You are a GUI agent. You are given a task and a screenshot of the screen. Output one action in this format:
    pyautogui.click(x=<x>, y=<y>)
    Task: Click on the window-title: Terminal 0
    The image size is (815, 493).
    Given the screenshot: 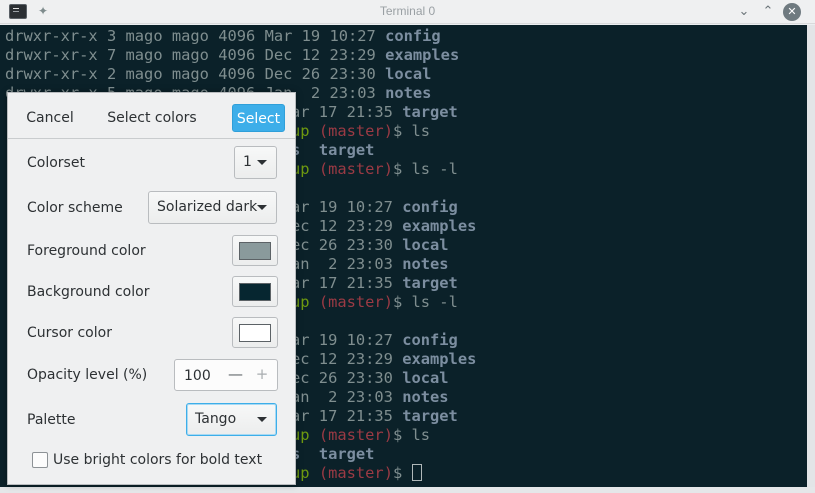 What is the action you would take?
    pyautogui.click(x=407, y=11)
    